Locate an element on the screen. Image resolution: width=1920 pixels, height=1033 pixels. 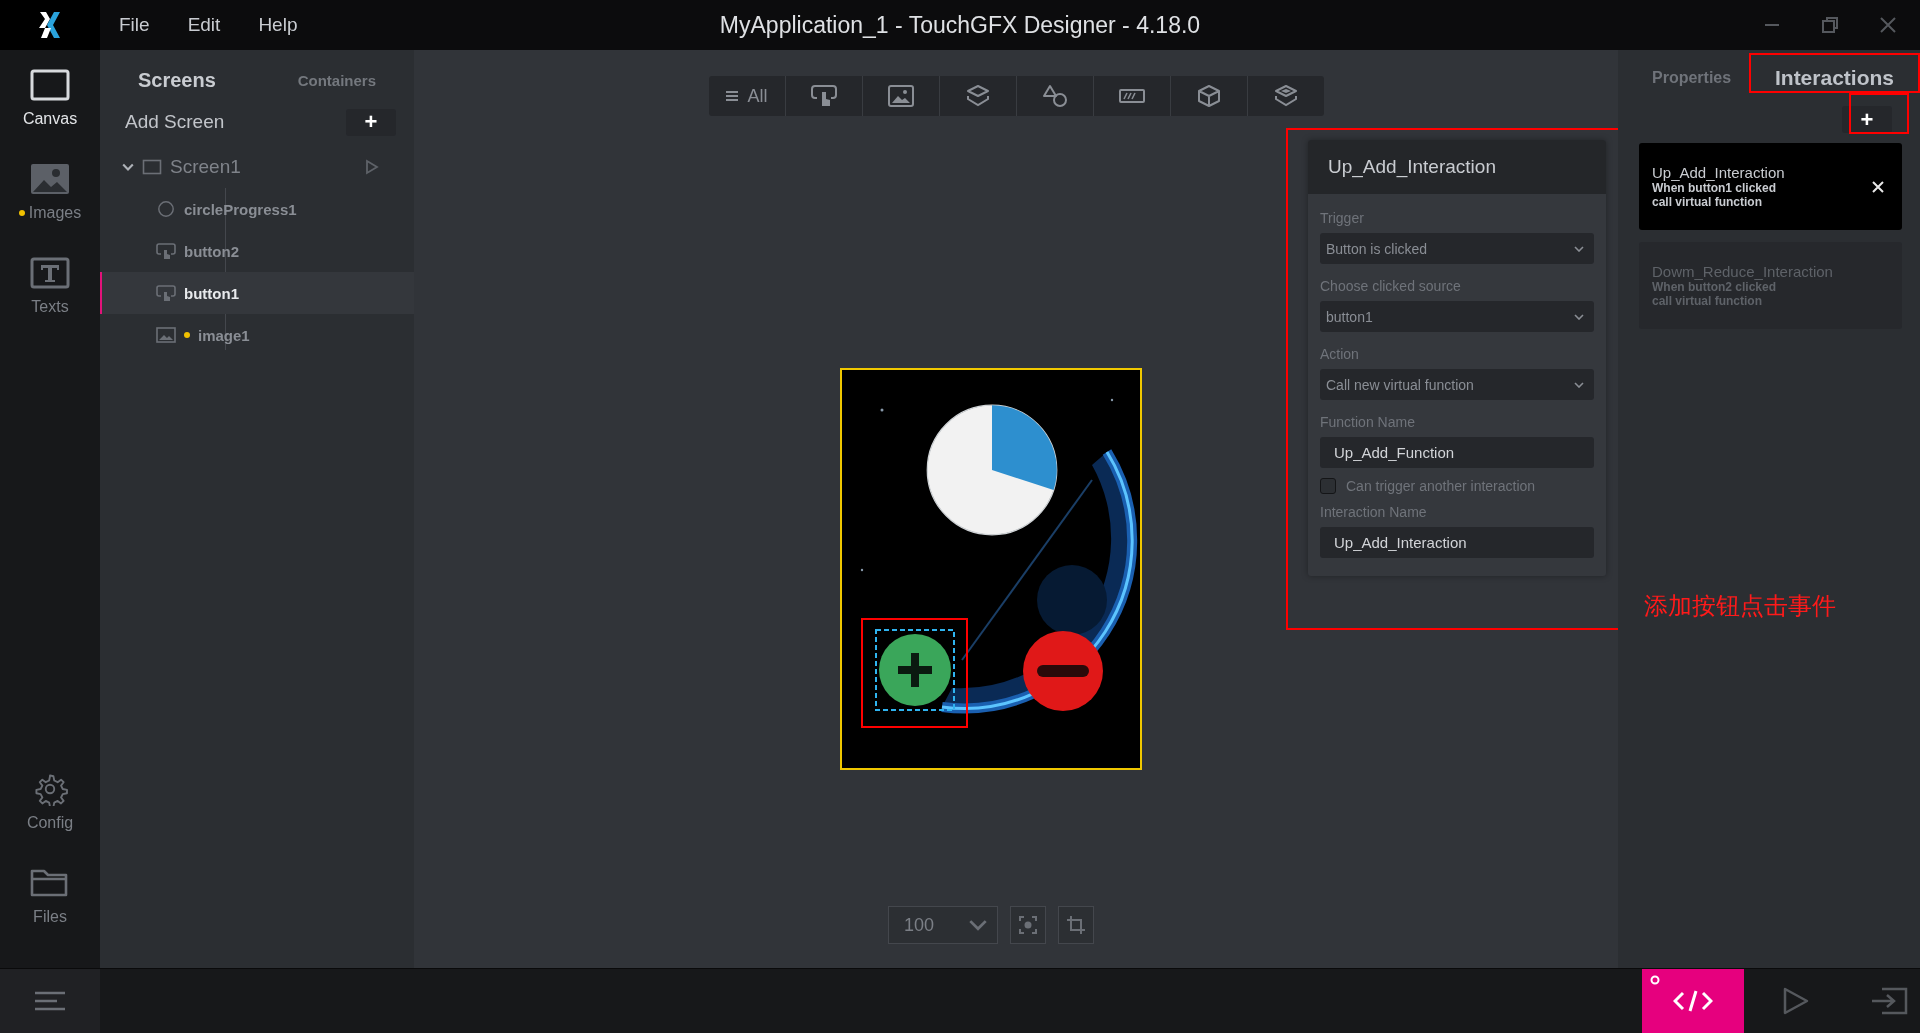
tree-item: circleProgress1 is located at coordinates (257, 209).